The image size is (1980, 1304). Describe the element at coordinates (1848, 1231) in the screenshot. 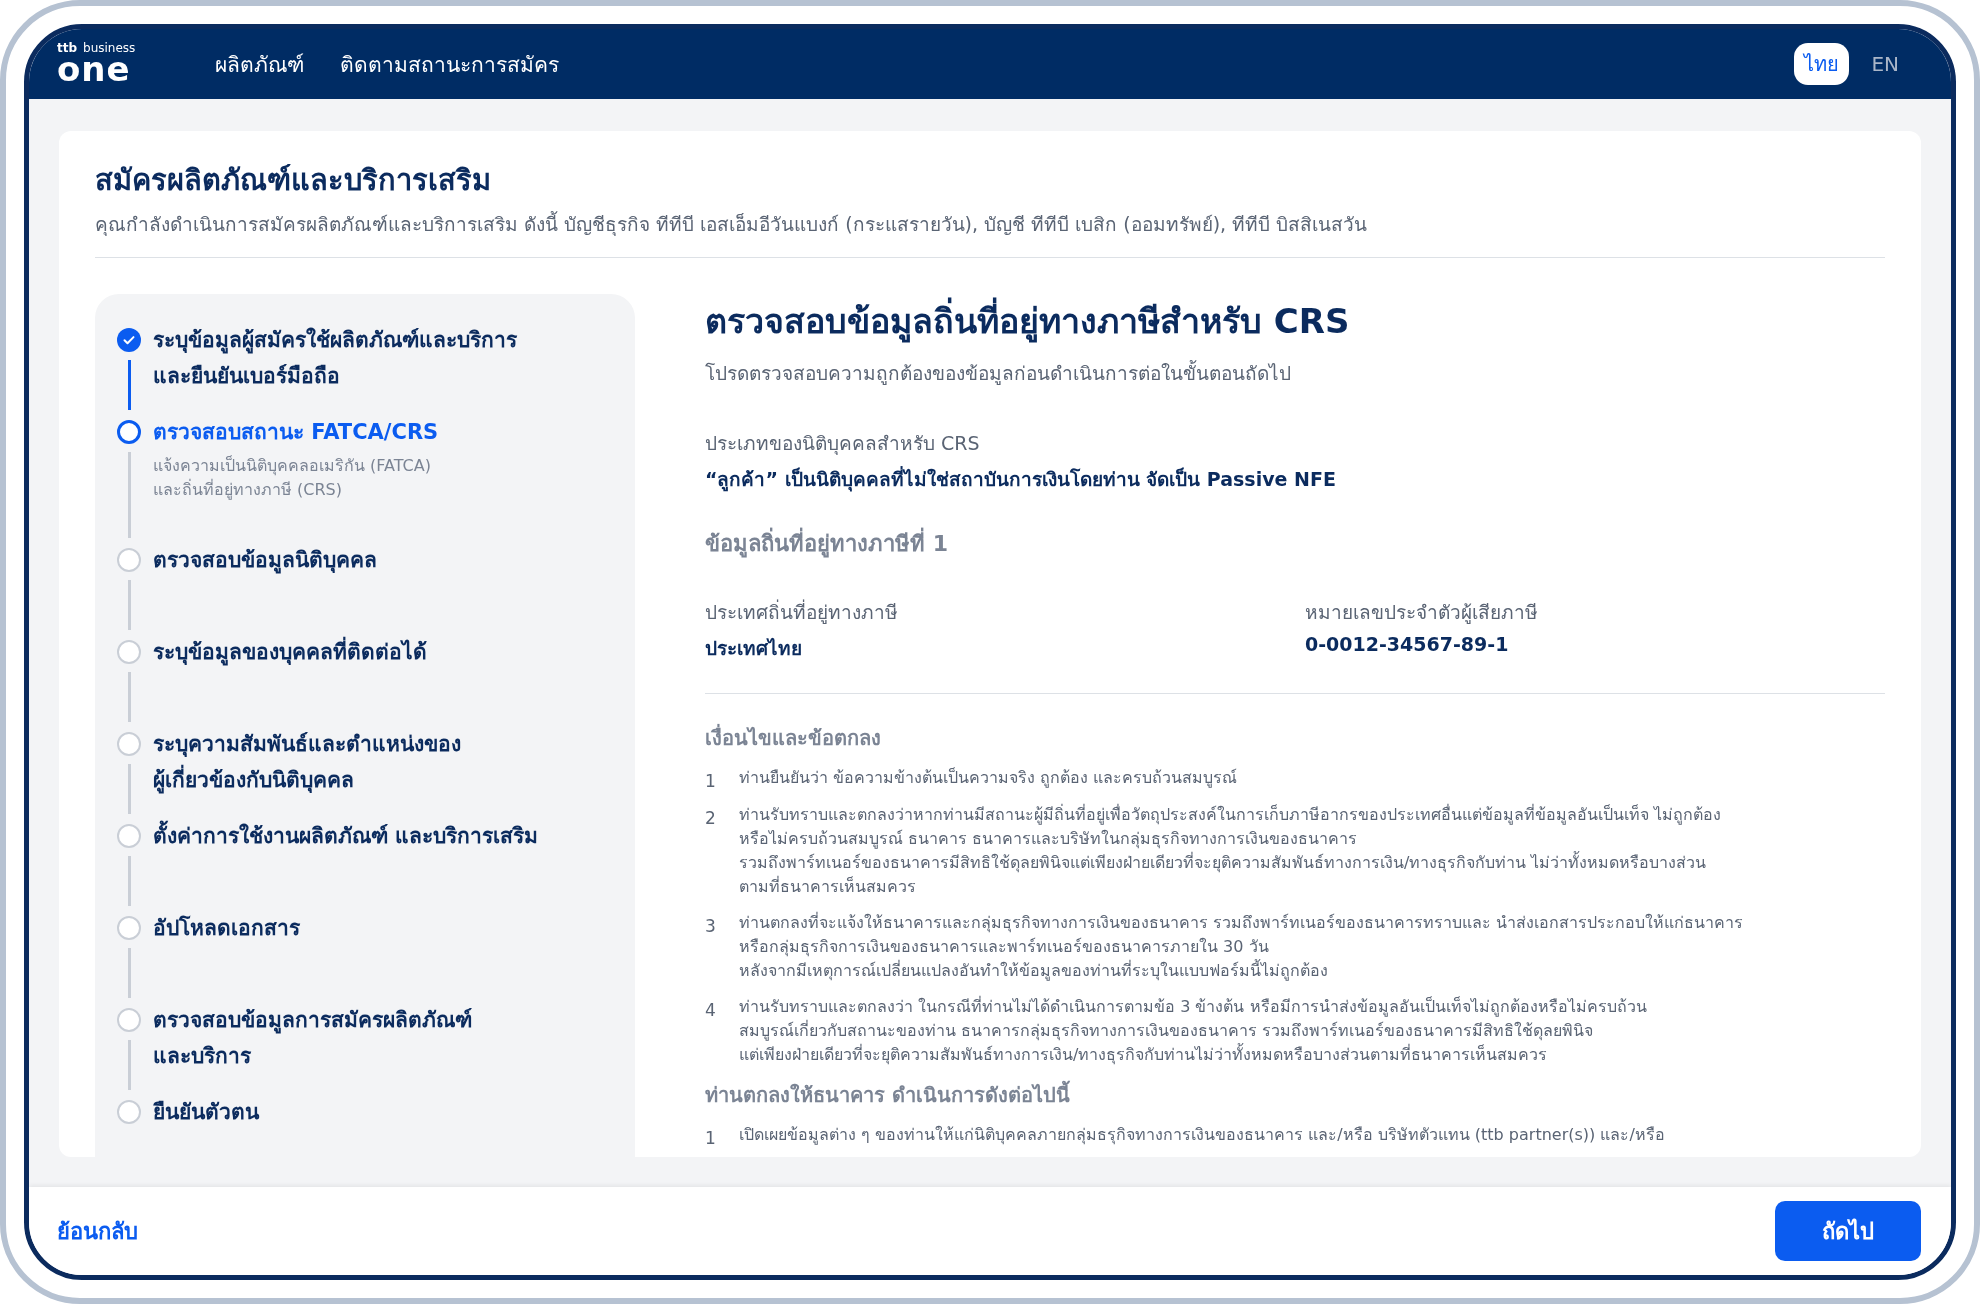

I see `next-button: ถัดไป` at that location.